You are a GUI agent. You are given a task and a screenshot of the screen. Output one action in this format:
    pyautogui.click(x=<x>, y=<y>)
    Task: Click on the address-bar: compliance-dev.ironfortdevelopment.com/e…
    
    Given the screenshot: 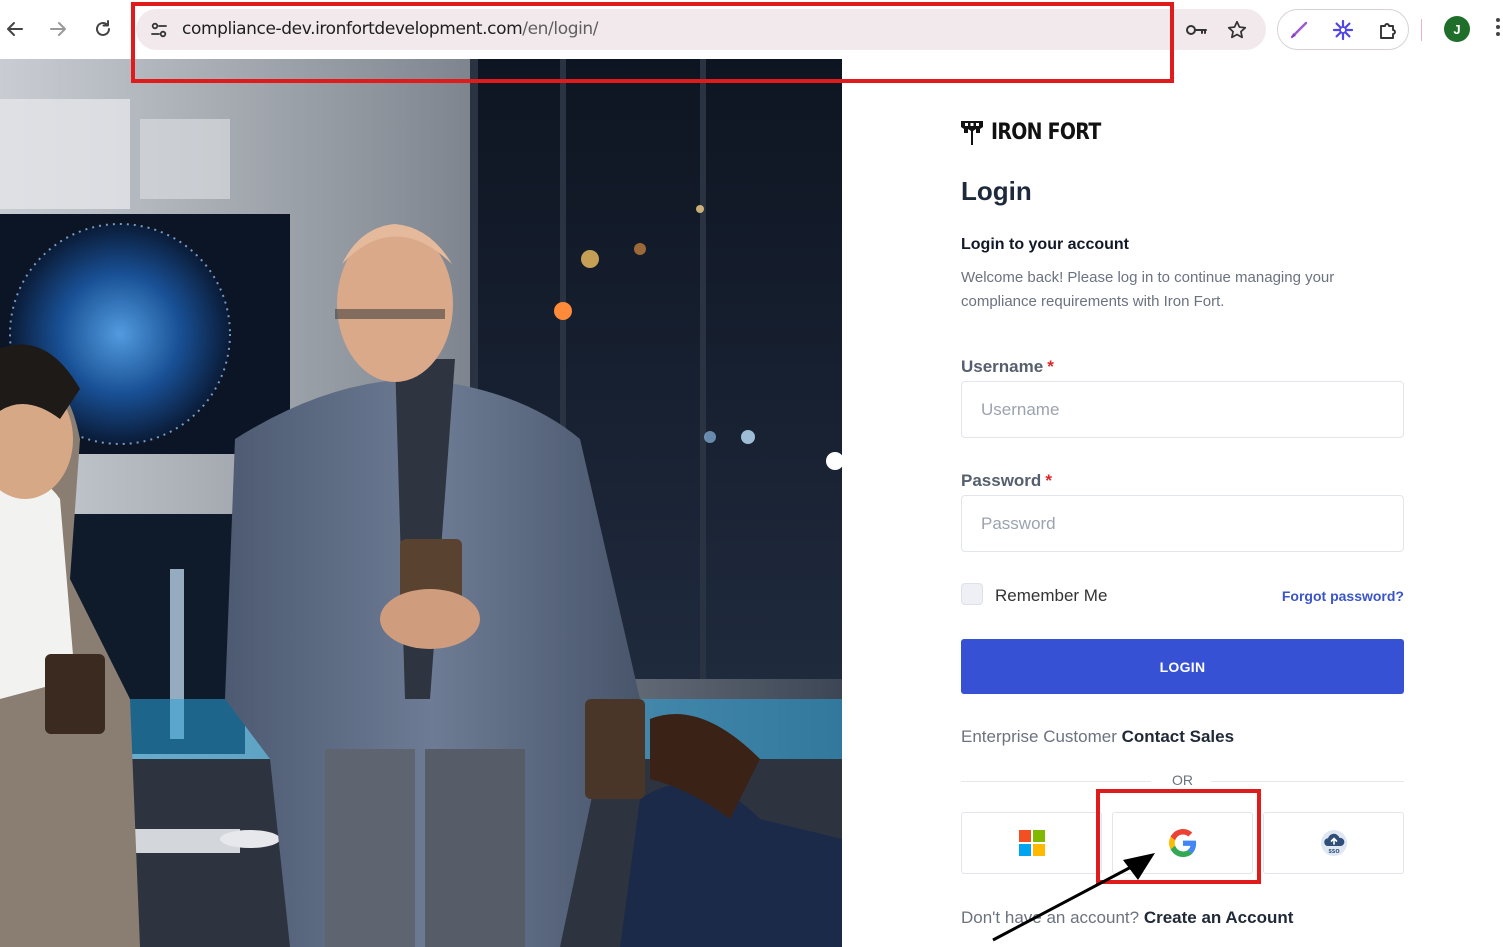 What is the action you would take?
    pyautogui.click(x=701, y=29)
    